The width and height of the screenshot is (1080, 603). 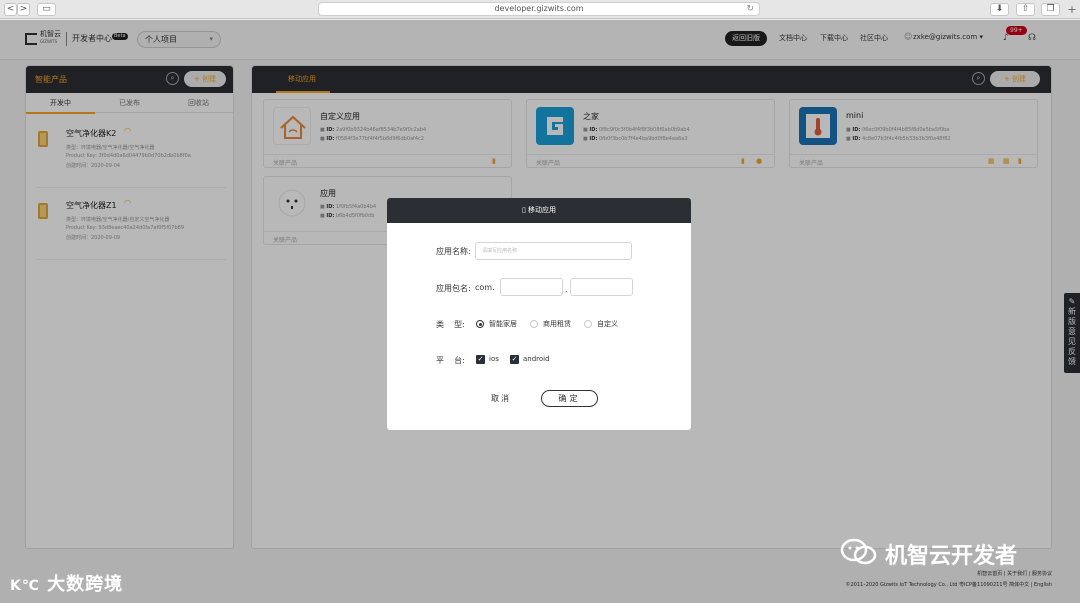 I want to click on phone-icon: ▯, so click(x=523, y=210).